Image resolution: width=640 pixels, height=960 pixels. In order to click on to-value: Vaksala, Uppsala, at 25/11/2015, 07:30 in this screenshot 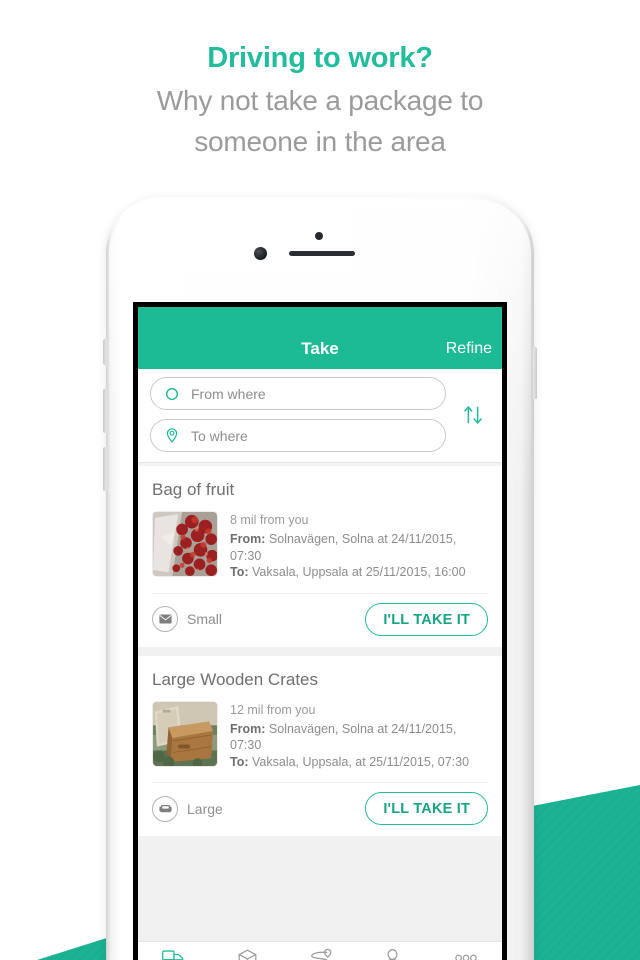, I will do `click(361, 761)`.